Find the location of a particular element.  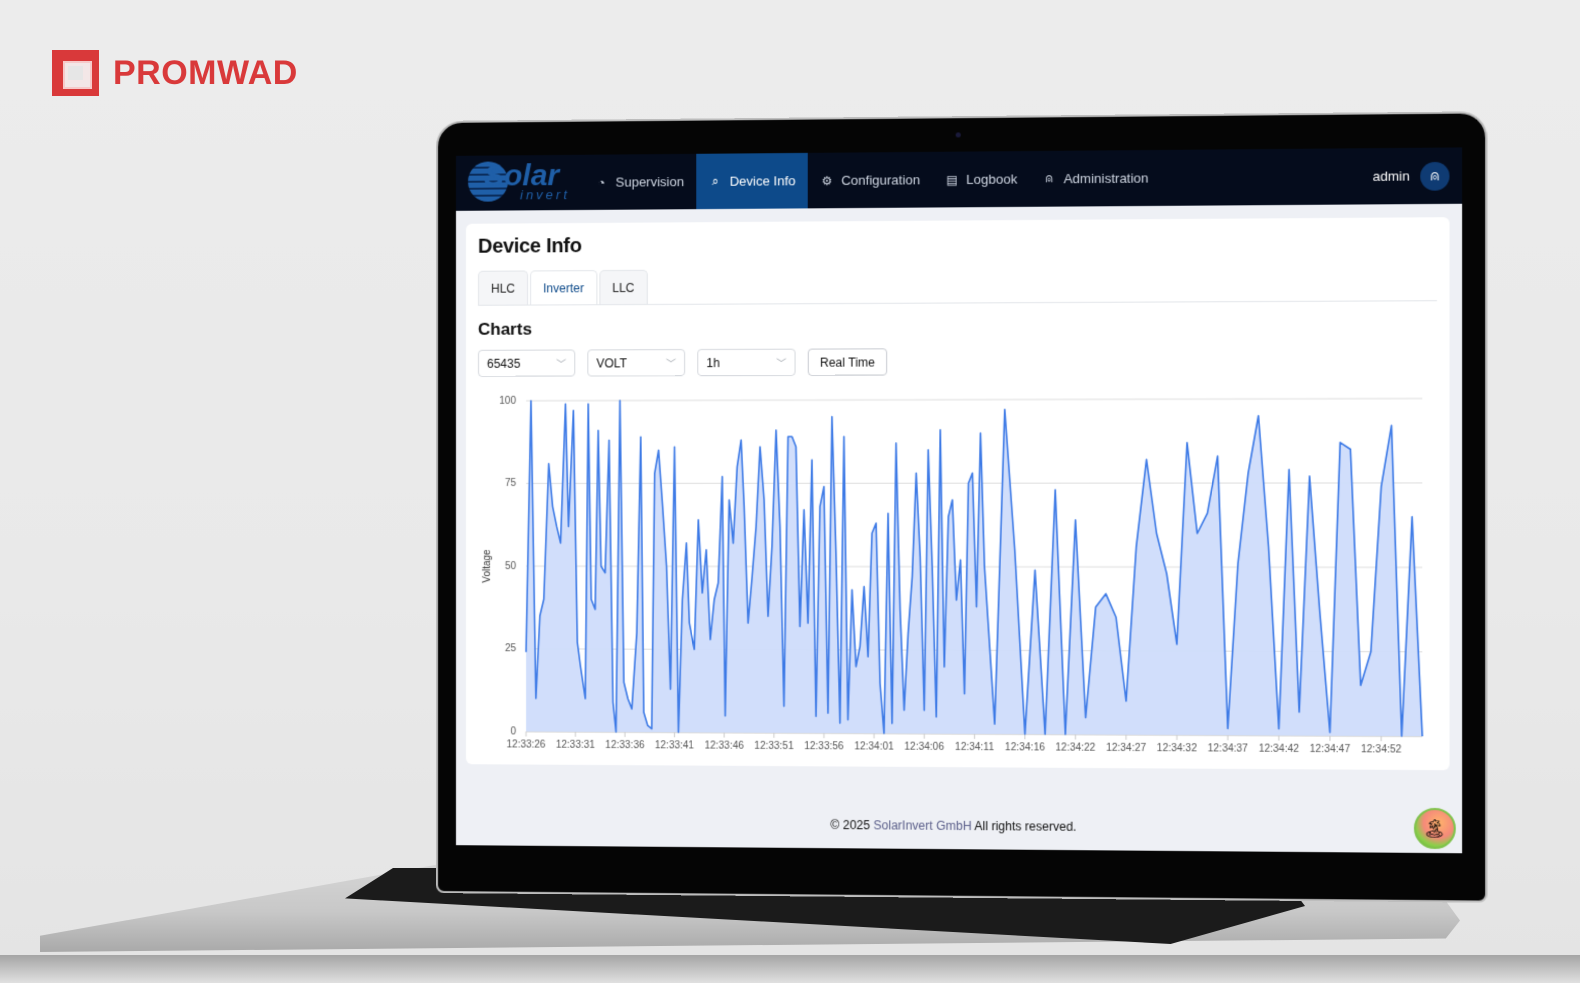

y-tick-label: 75 is located at coordinates (511, 483).